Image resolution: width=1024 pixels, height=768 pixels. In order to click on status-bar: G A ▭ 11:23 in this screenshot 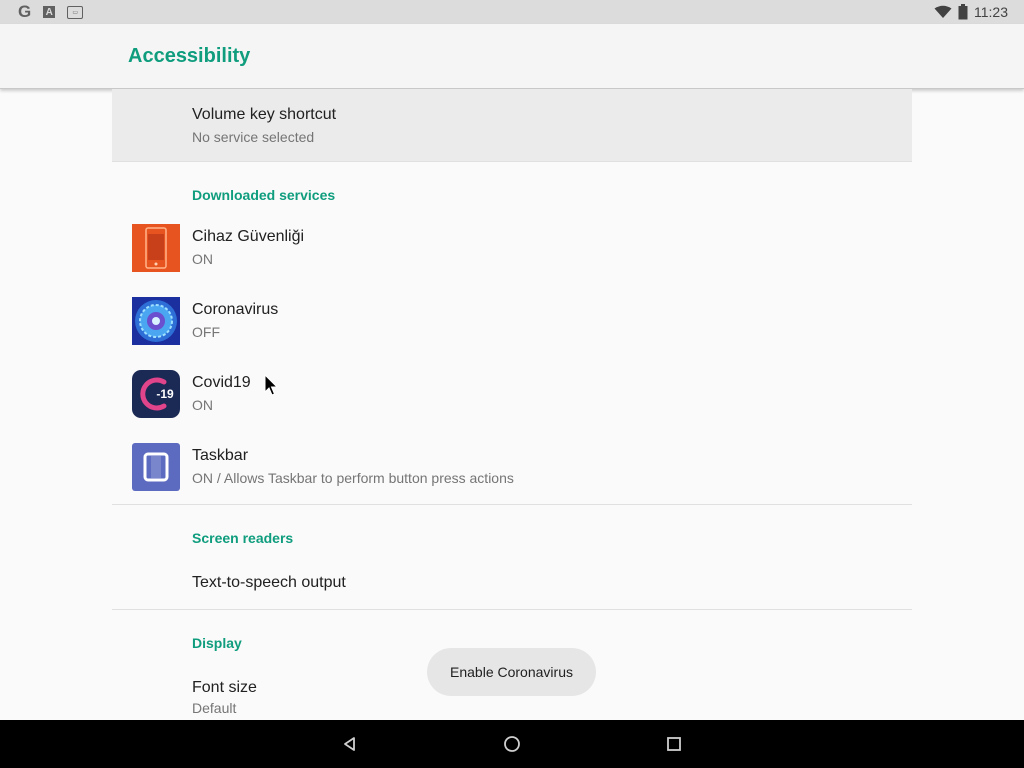, I will do `click(512, 12)`.